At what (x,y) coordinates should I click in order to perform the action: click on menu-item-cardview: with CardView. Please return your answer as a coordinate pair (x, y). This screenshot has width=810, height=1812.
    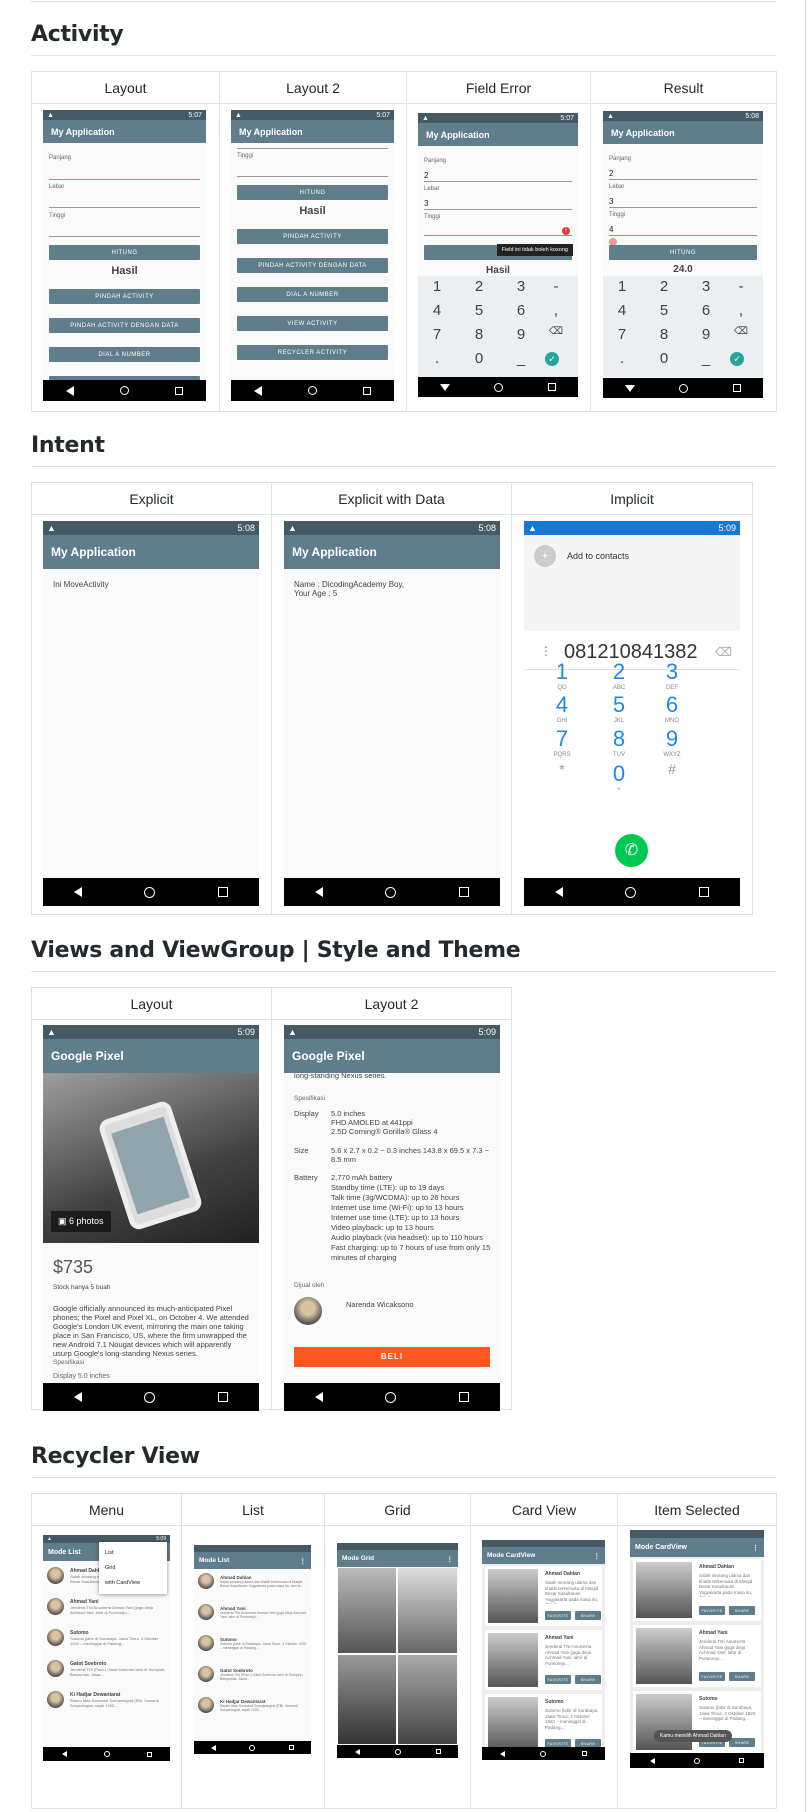
    Looking at the image, I should click on (133, 1583).